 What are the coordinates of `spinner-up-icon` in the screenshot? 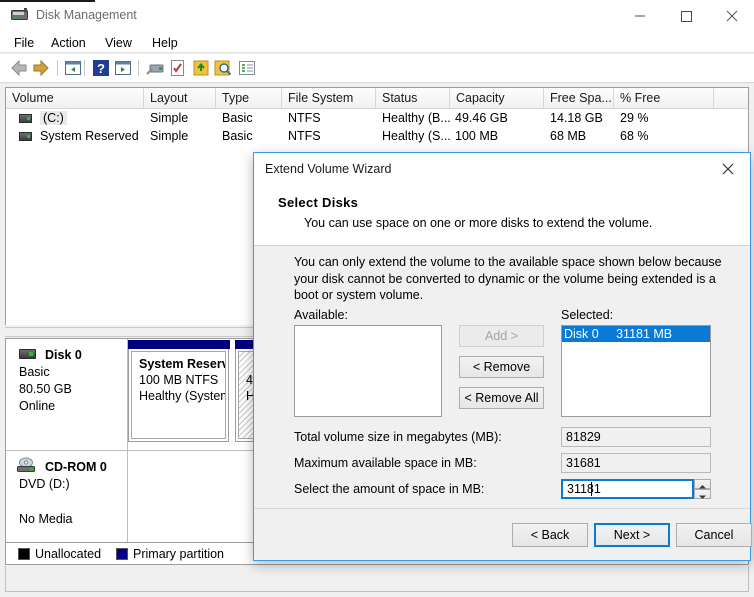 It's located at (702, 484).